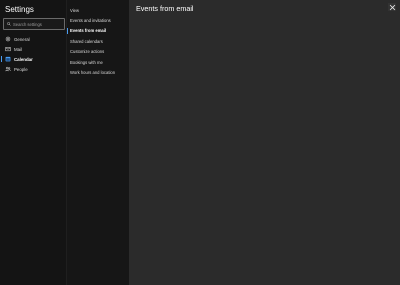 This screenshot has height=285, width=400. I want to click on nav-item-label: Calendar, so click(23, 59).